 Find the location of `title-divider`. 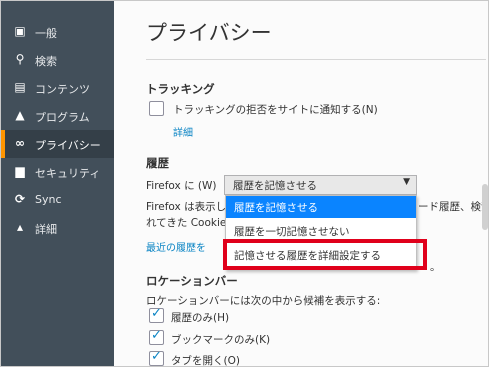

title-divider is located at coordinates (316, 59).